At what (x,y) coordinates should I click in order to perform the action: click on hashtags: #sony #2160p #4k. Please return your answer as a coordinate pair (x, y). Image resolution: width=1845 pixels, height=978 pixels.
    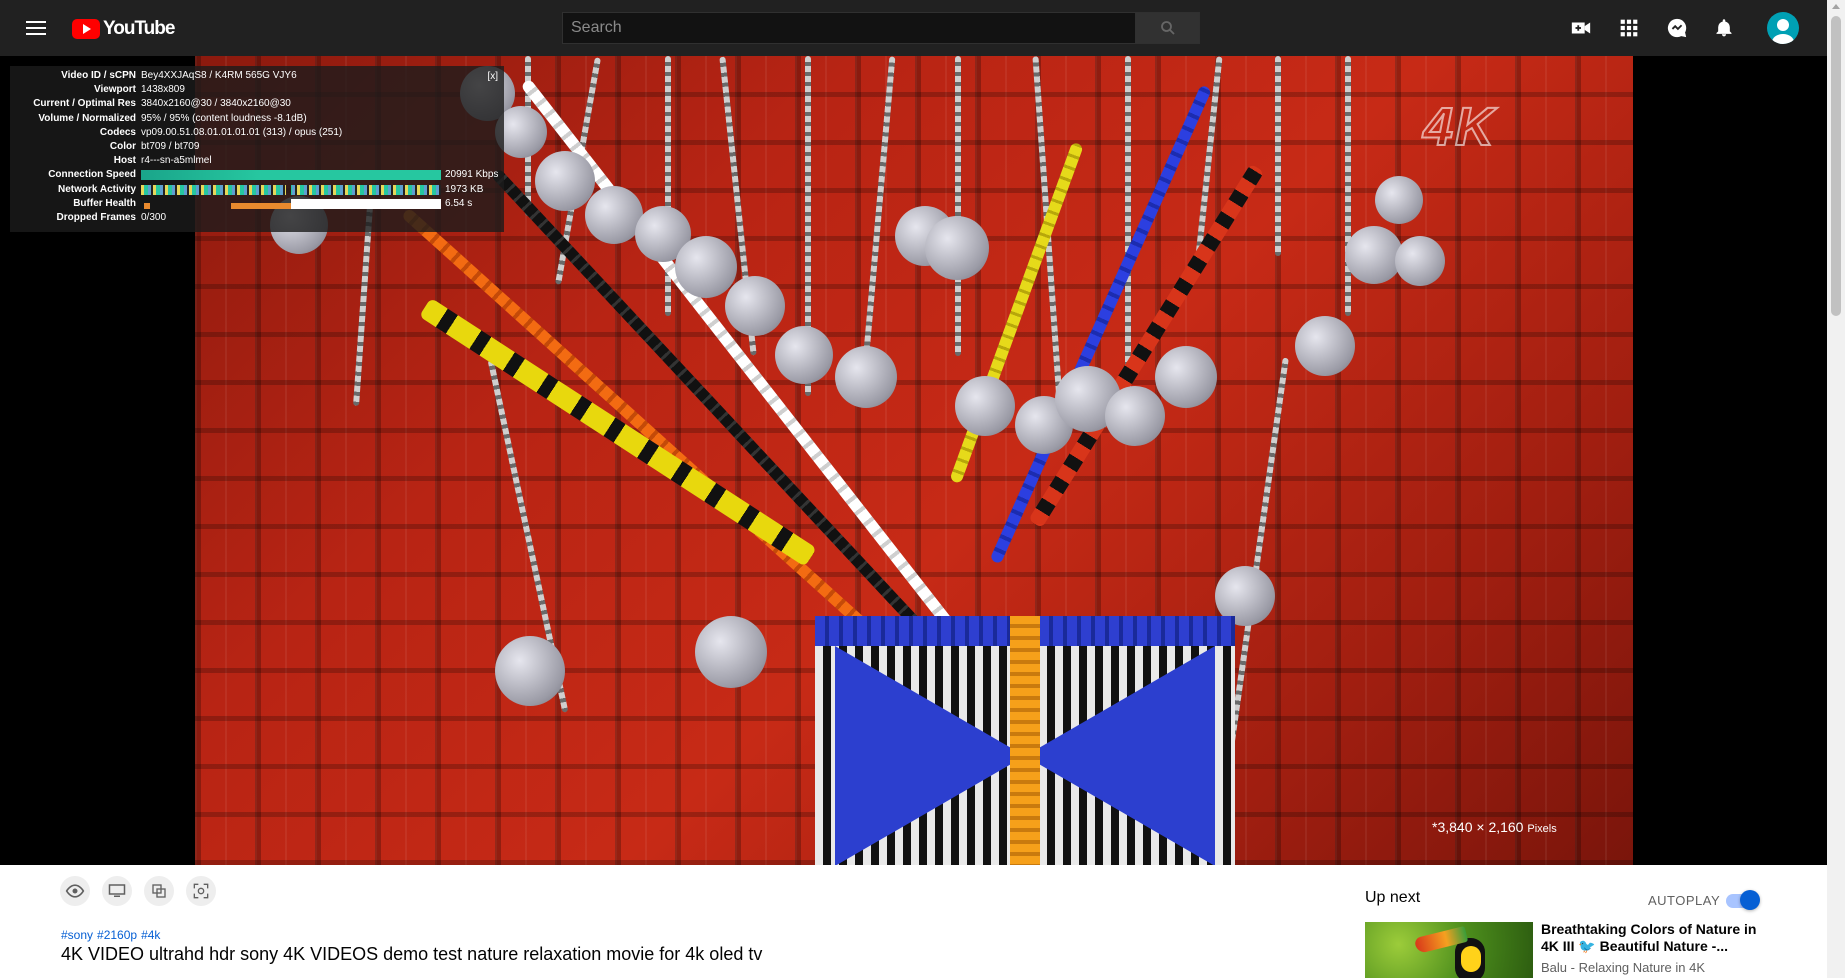
    Looking at the image, I should click on (110, 935).